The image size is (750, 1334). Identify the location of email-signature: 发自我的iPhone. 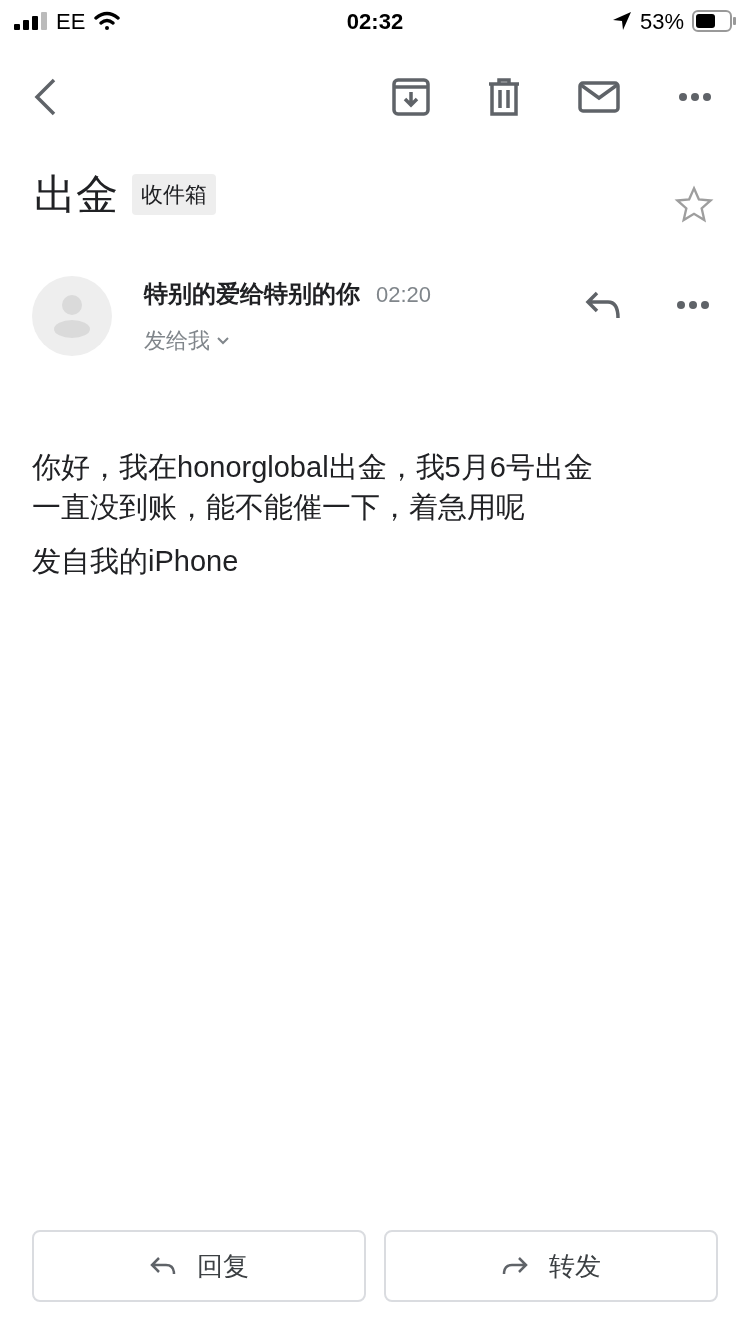
(136, 561).